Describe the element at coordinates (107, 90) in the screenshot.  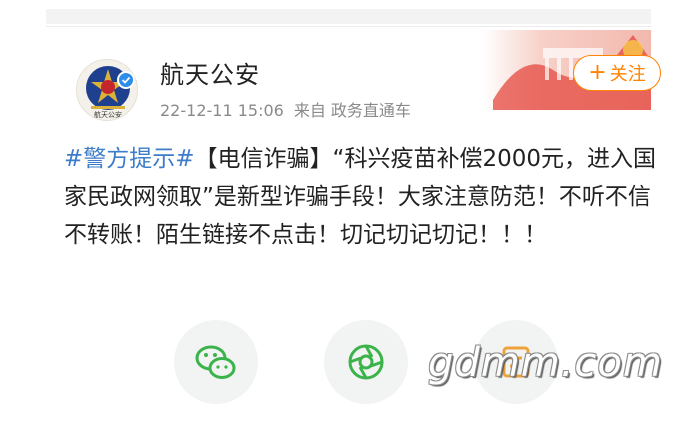
I see `avatar: 航天公安` at that location.